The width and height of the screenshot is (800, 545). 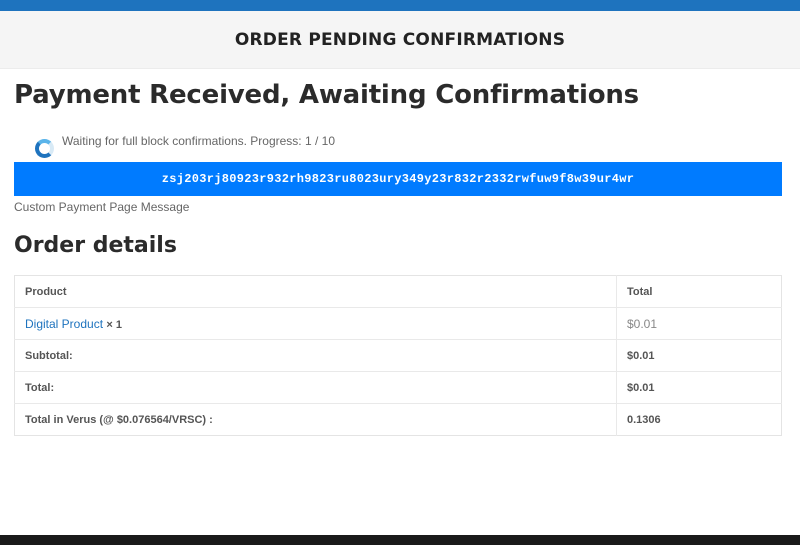 I want to click on header-title: ORDER PENDING CONFIRMATIONS, so click(x=400, y=39).